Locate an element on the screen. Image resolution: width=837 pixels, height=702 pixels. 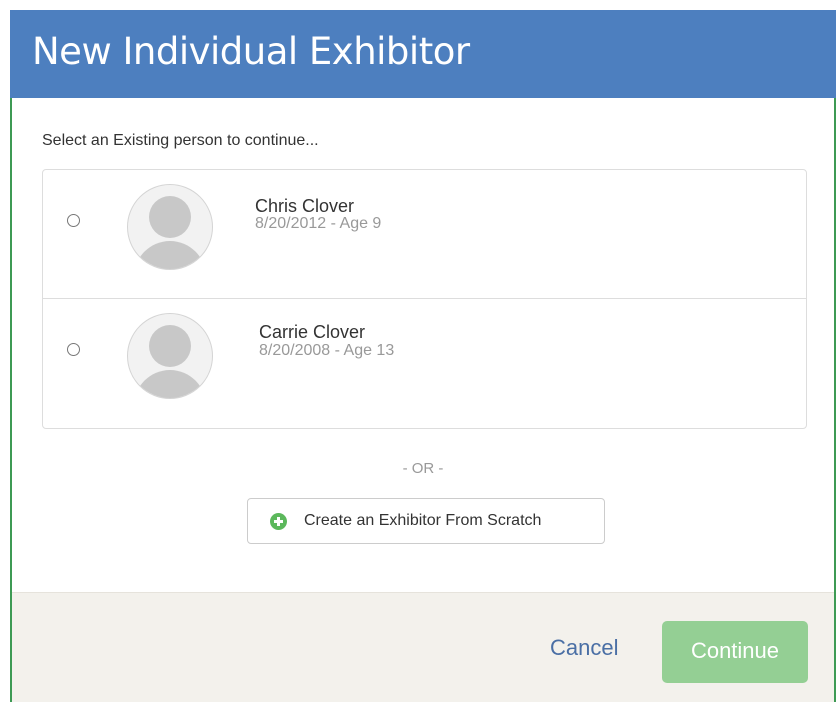
person-dob-age: 8/20/2008 - Age 13 is located at coordinates (327, 350).